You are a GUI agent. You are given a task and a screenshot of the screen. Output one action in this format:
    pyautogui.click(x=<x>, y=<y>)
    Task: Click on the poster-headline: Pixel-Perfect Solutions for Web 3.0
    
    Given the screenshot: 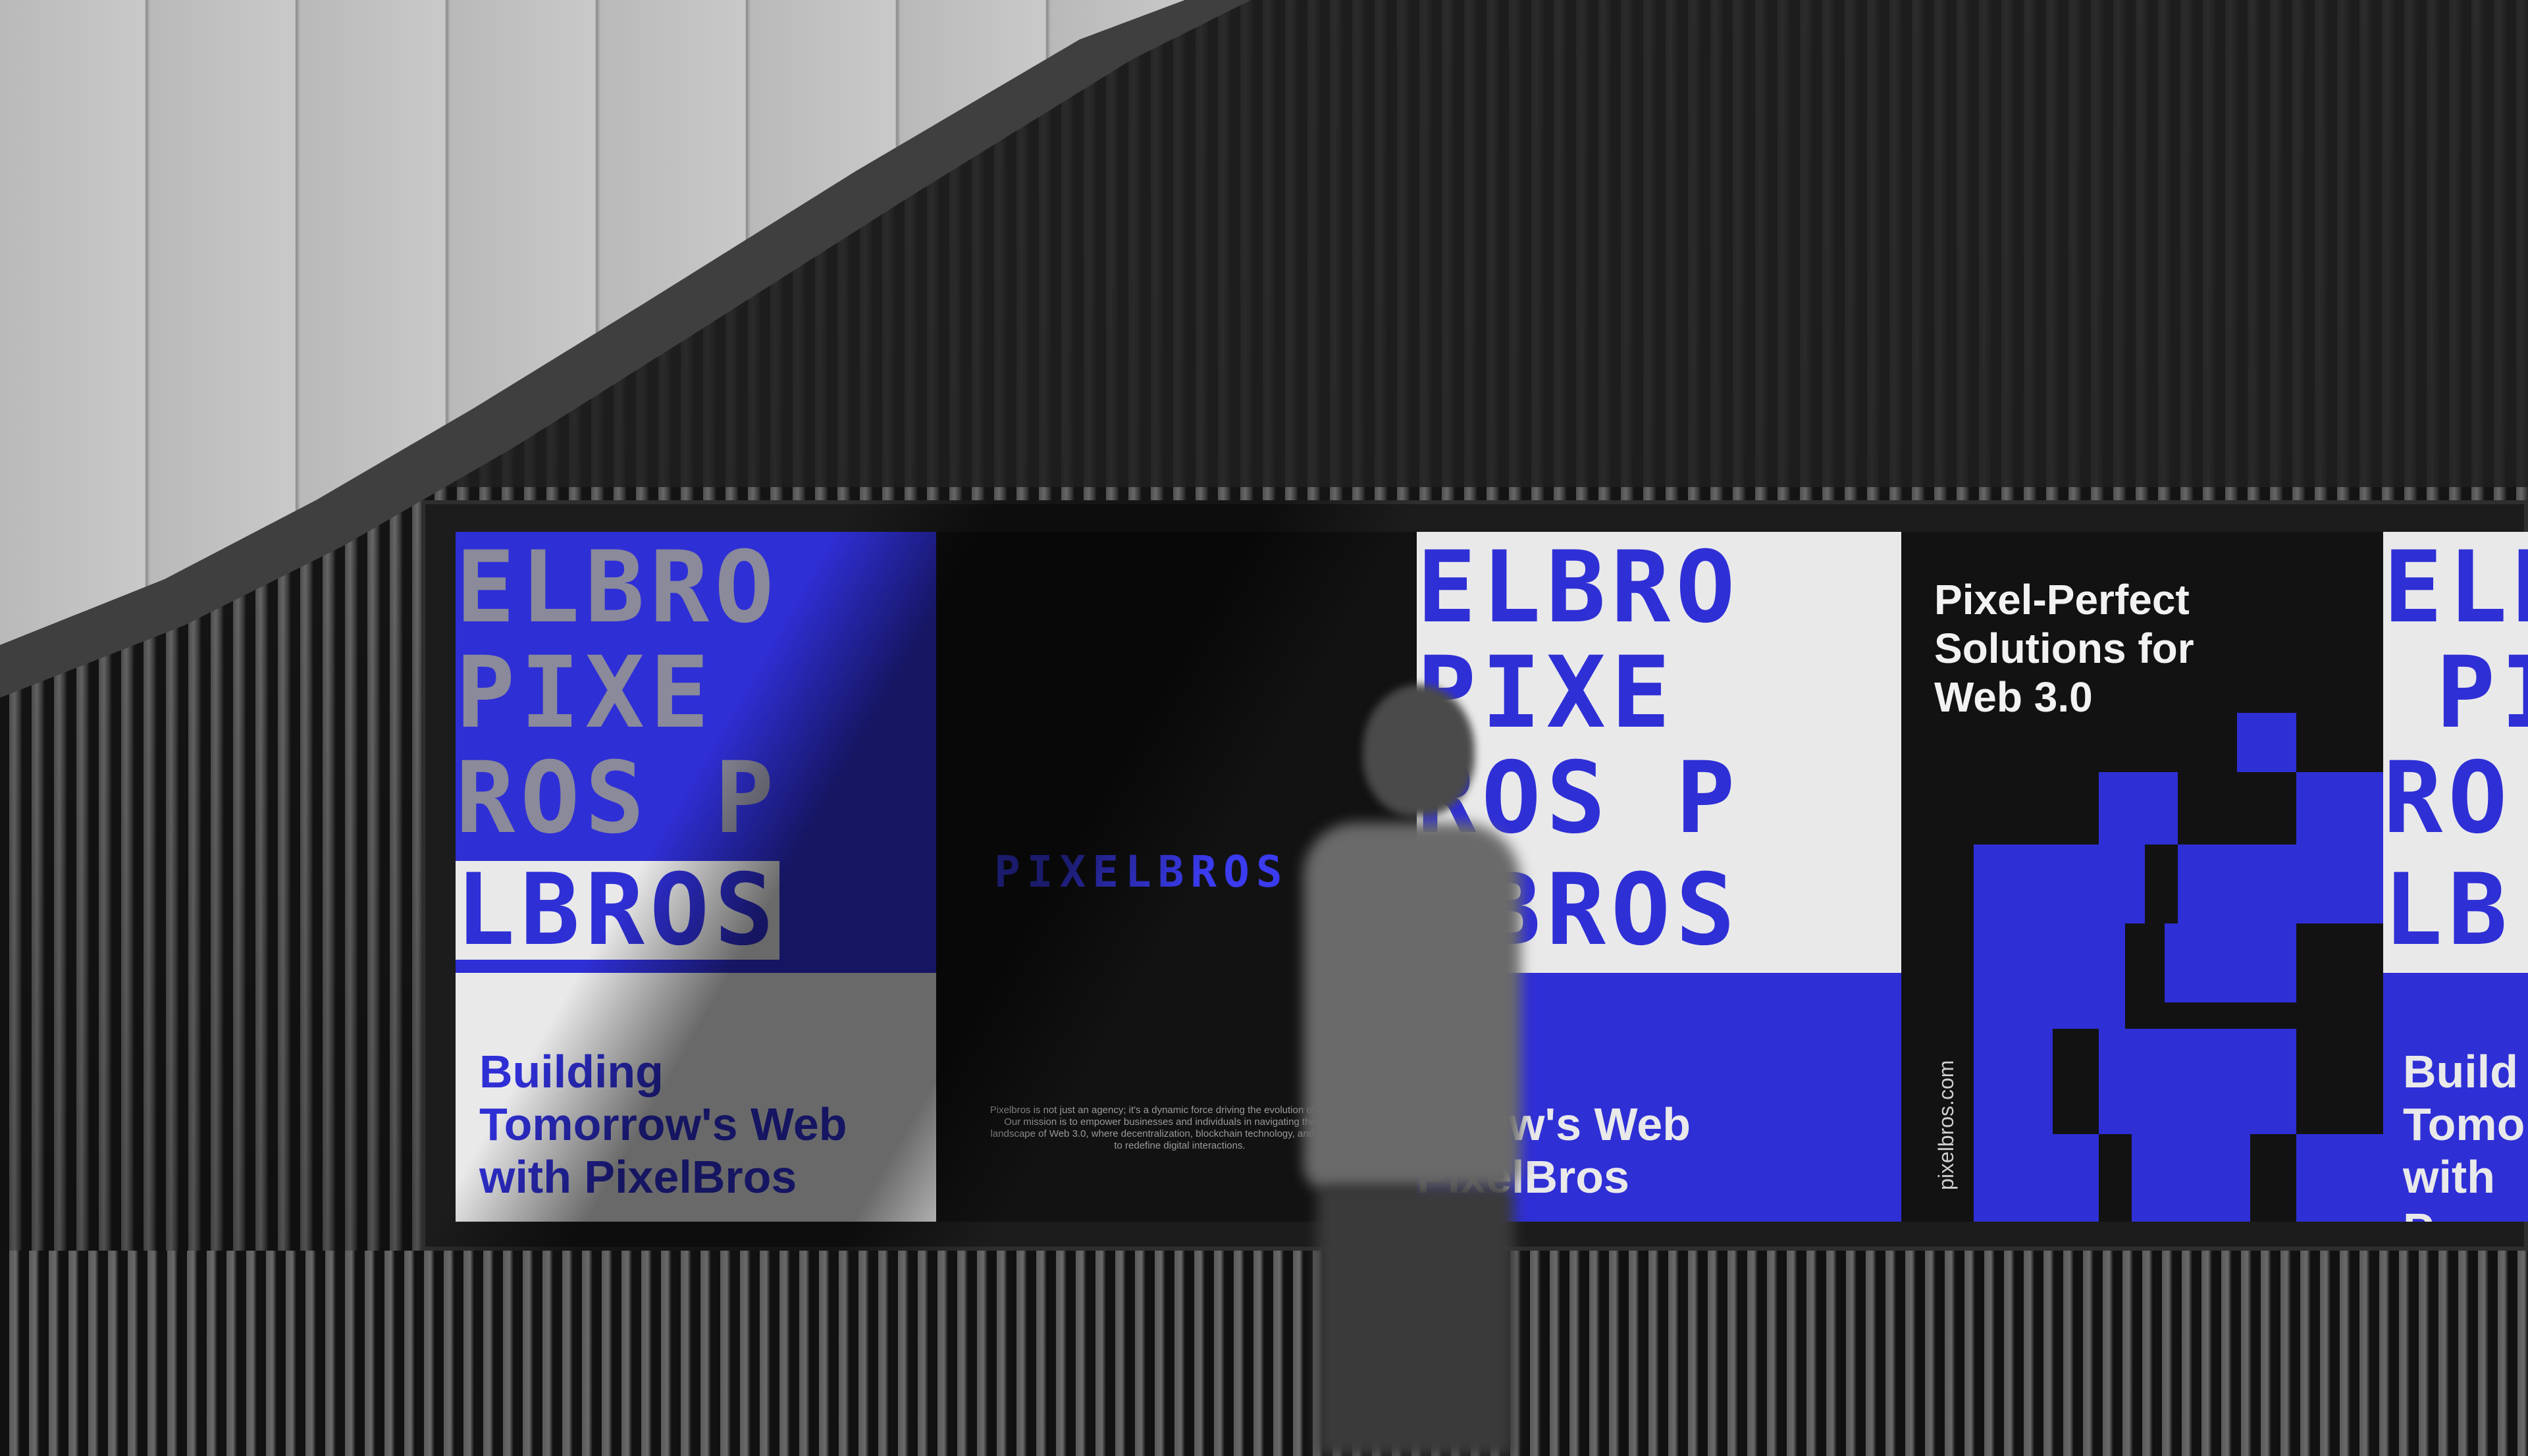 What is the action you would take?
    pyautogui.click(x=2064, y=648)
    